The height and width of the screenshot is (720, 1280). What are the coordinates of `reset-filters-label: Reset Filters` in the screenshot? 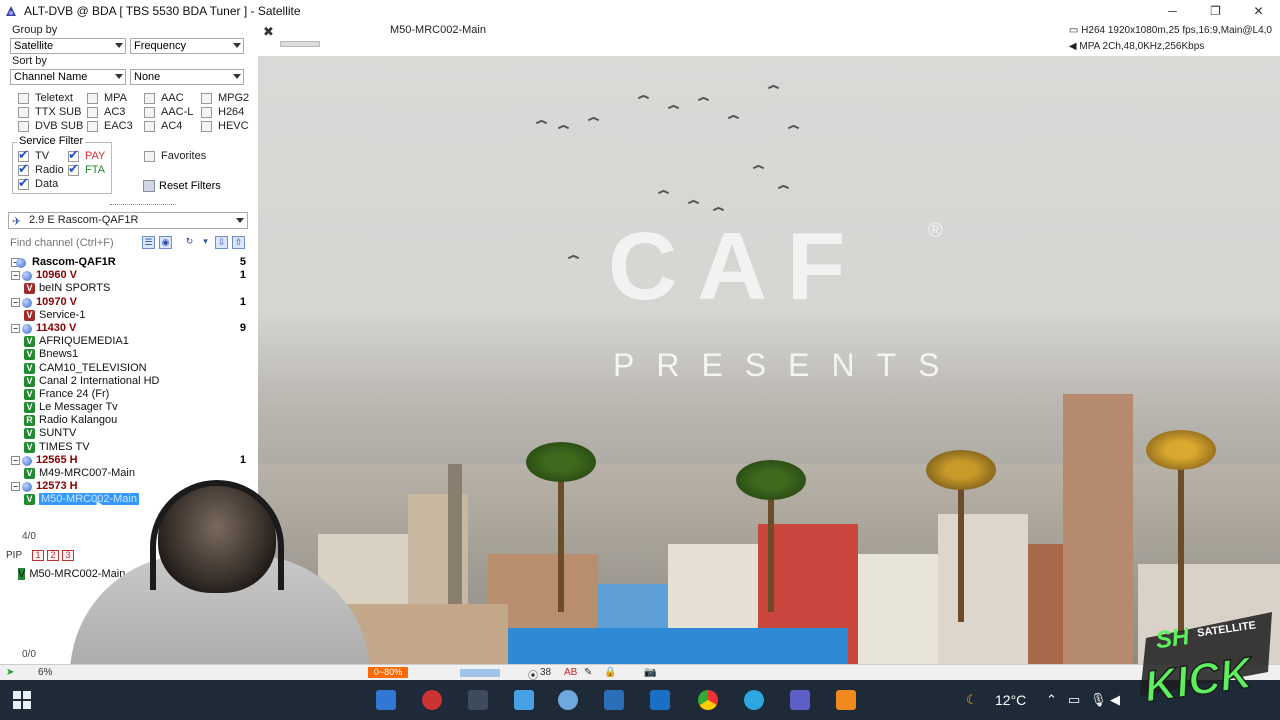 It's located at (190, 186).